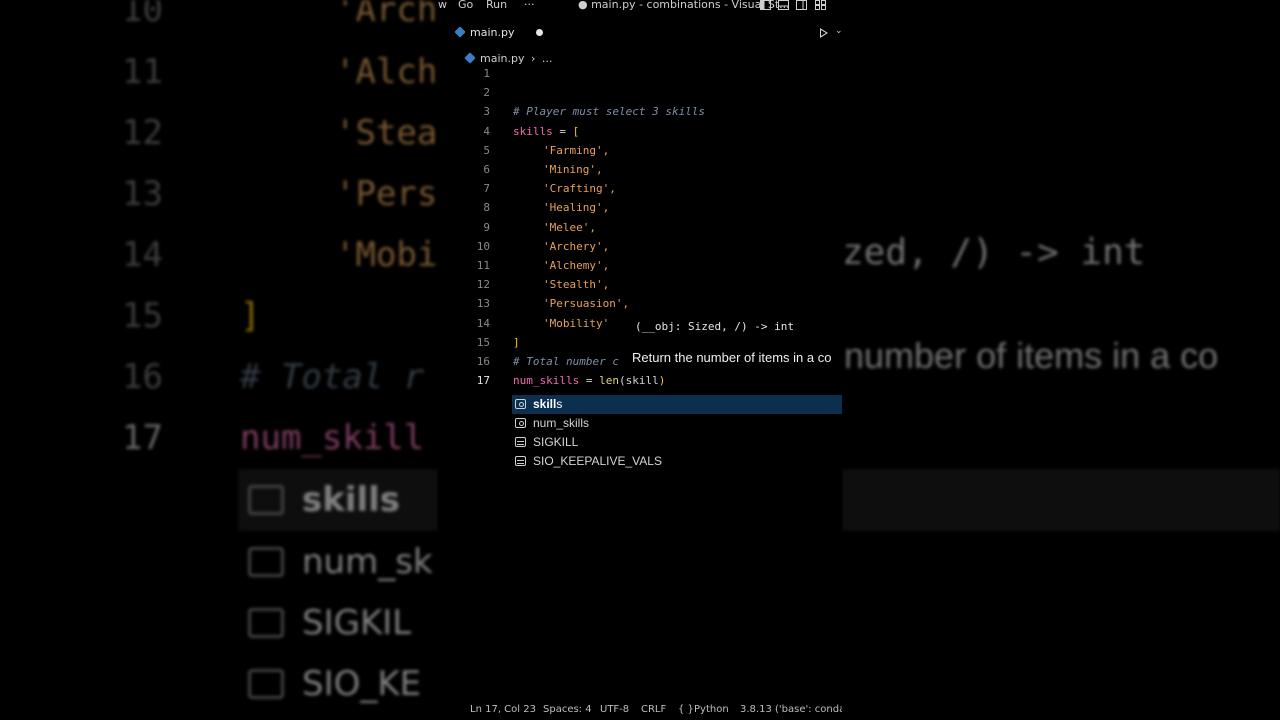 This screenshot has width=1280, height=720. I want to click on tab-label: main.py, so click(492, 32).